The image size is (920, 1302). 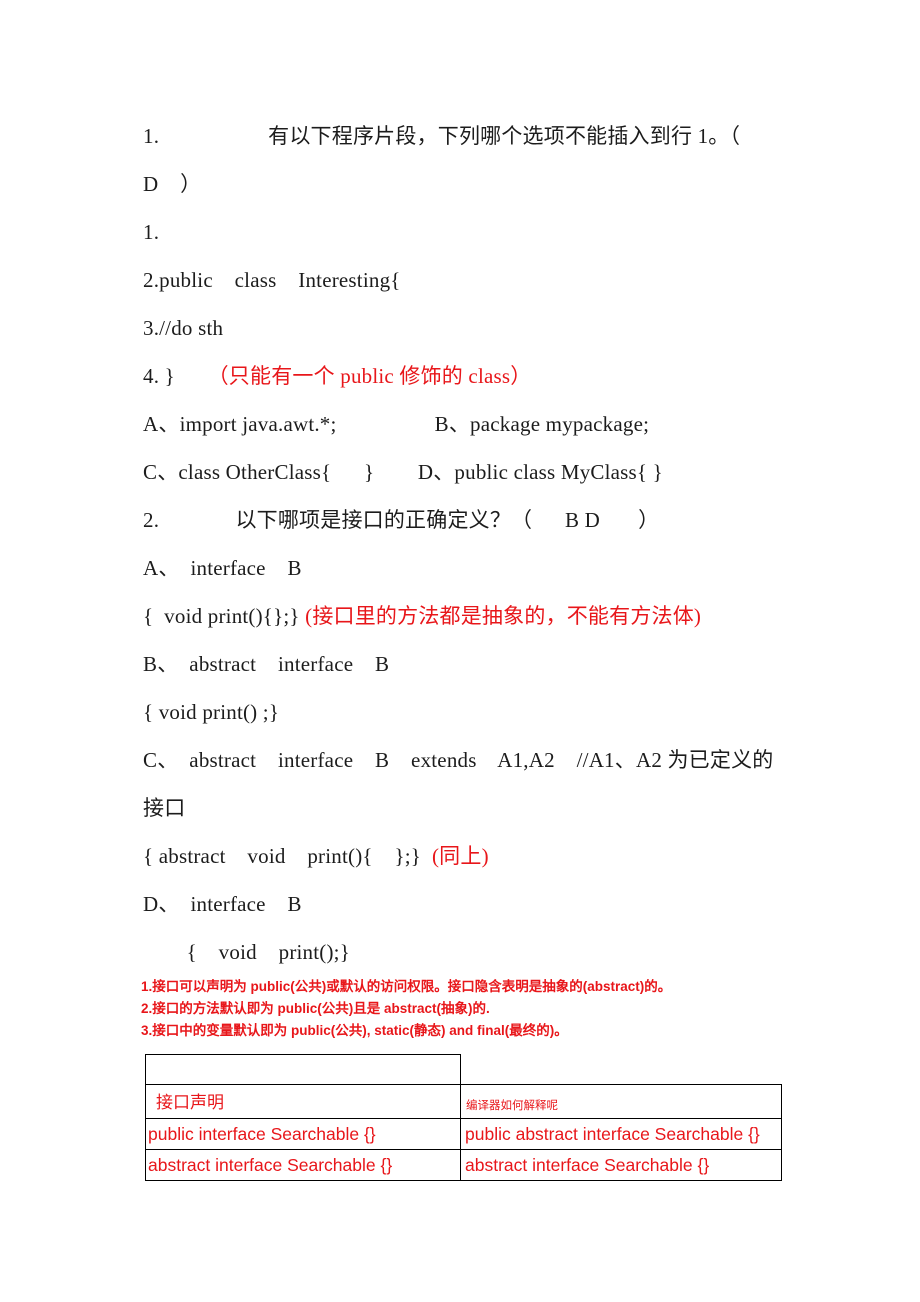 What do you see at coordinates (455, 856) in the screenshot?
I see `option-c-annotation: (同上)` at bounding box center [455, 856].